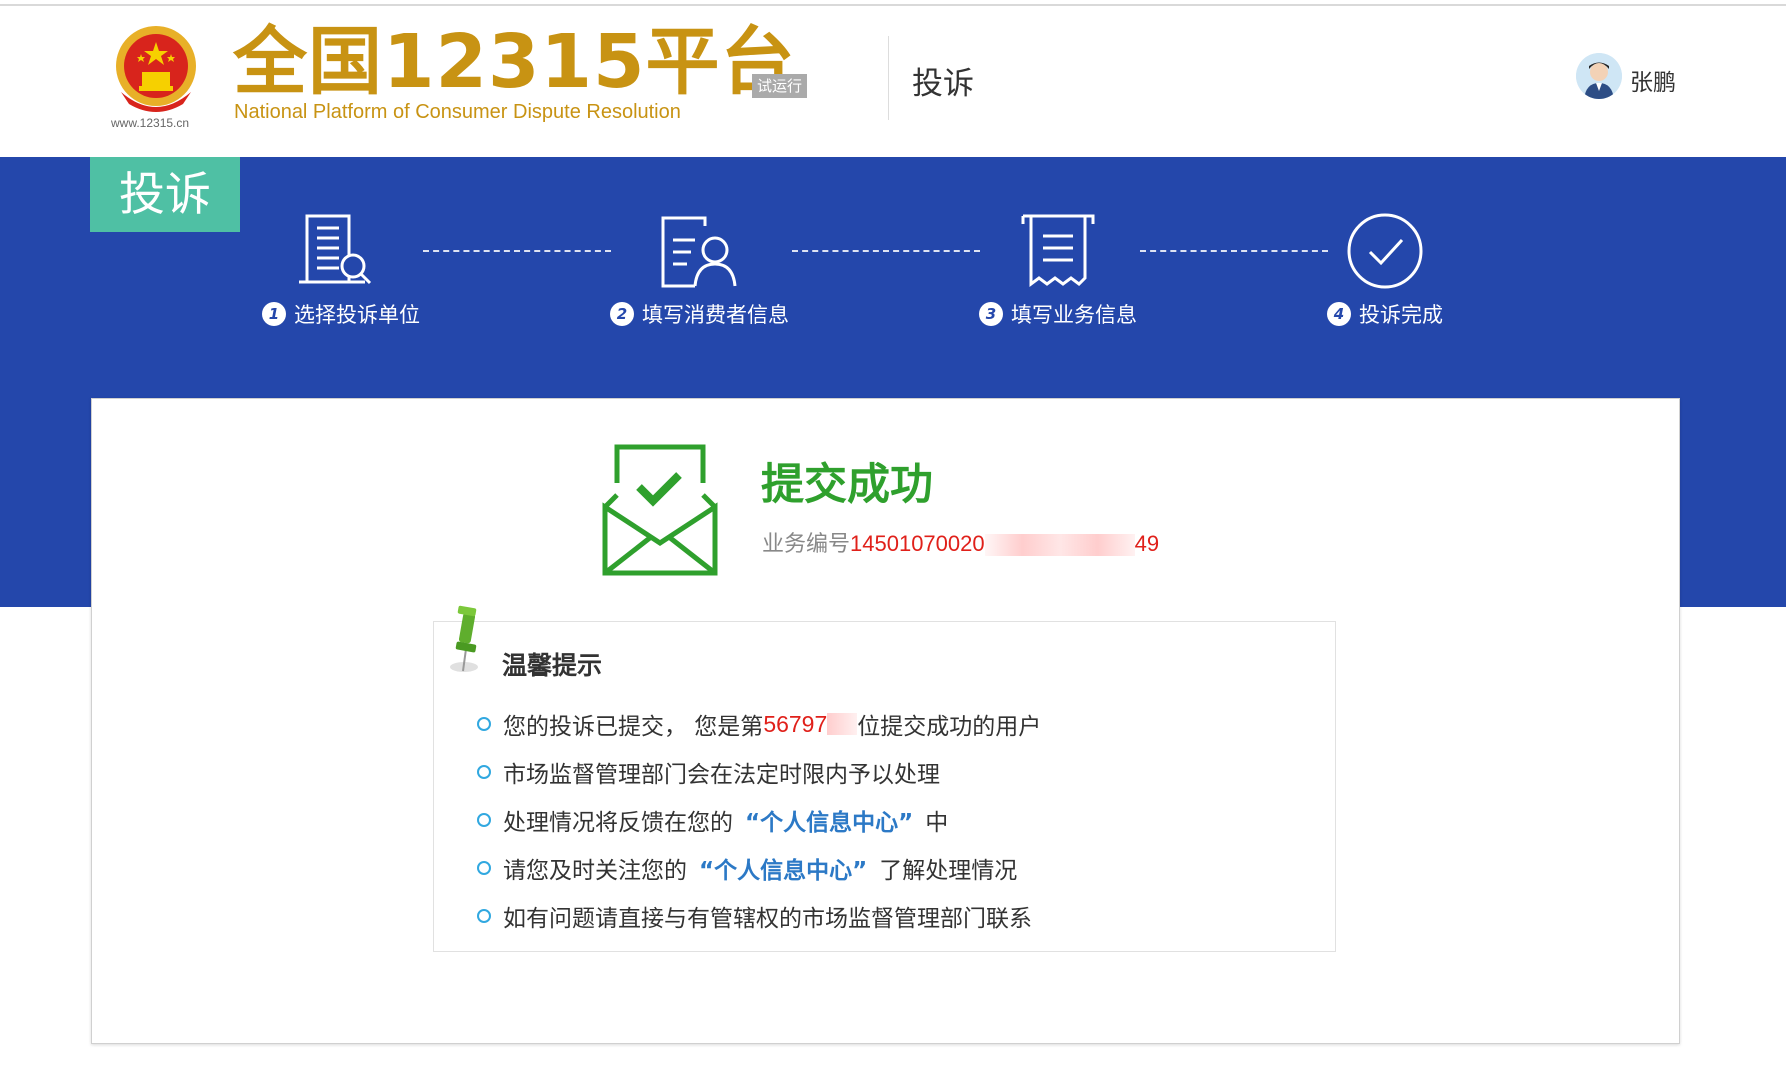 The height and width of the screenshot is (1069, 1786). I want to click on tip-item: 处理情况将反馈在您的 “个人信息中心” 中, so click(759, 820).